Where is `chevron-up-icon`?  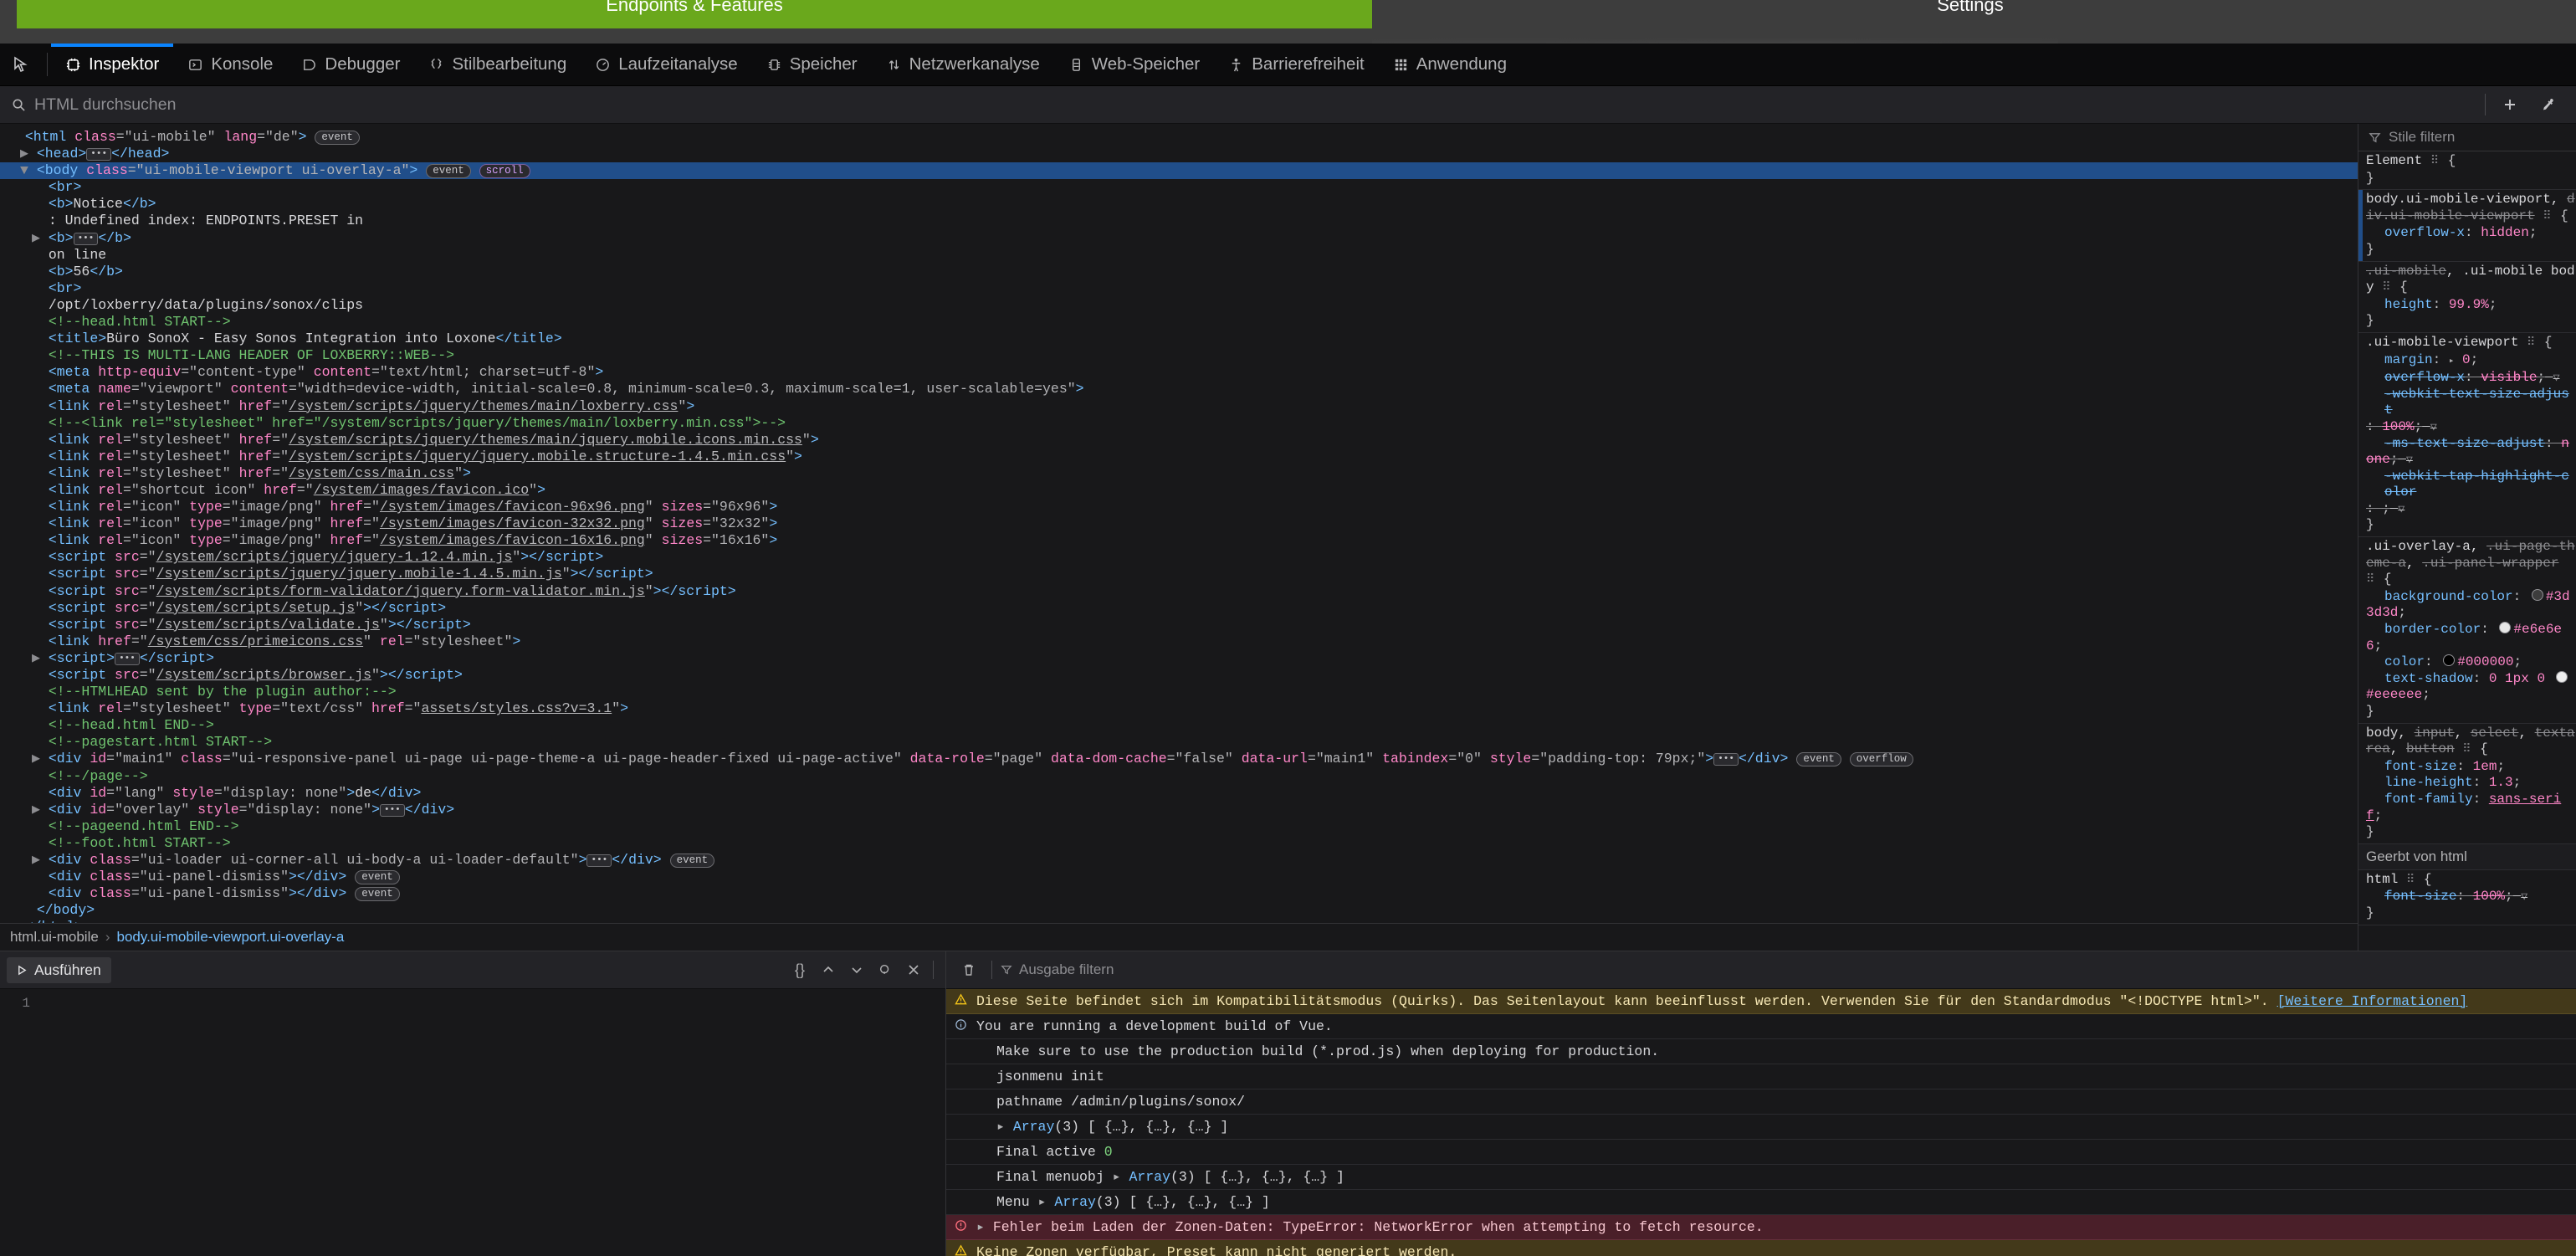
chevron-up-icon is located at coordinates (828, 970).